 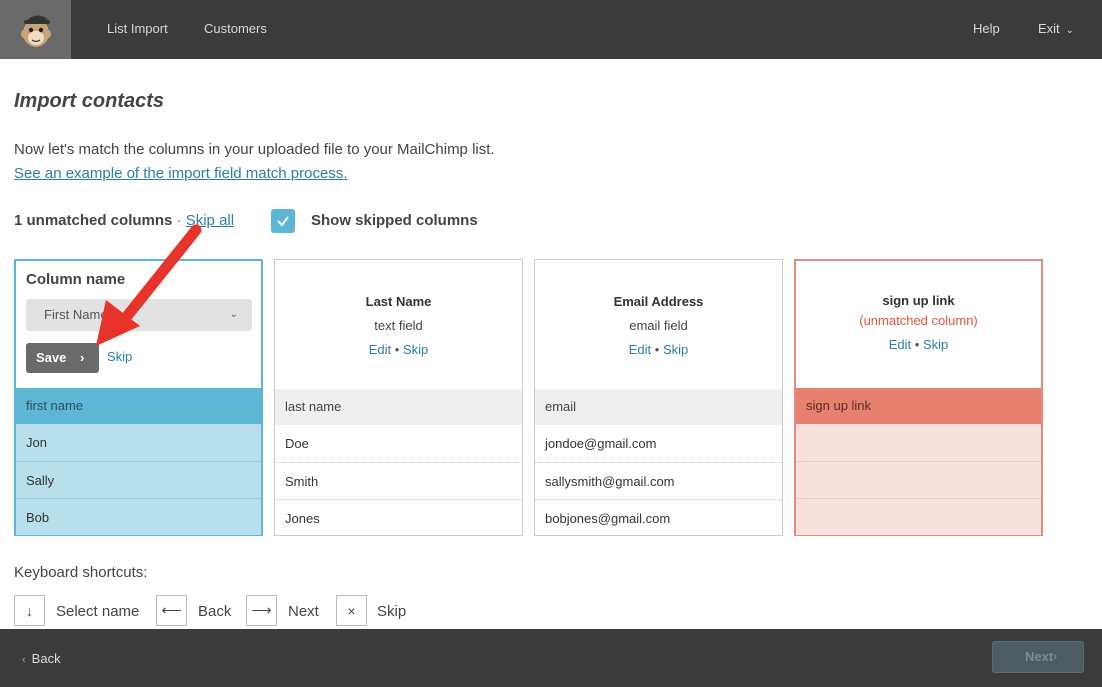 I want to click on shortcut-label: Back, so click(x=215, y=611).